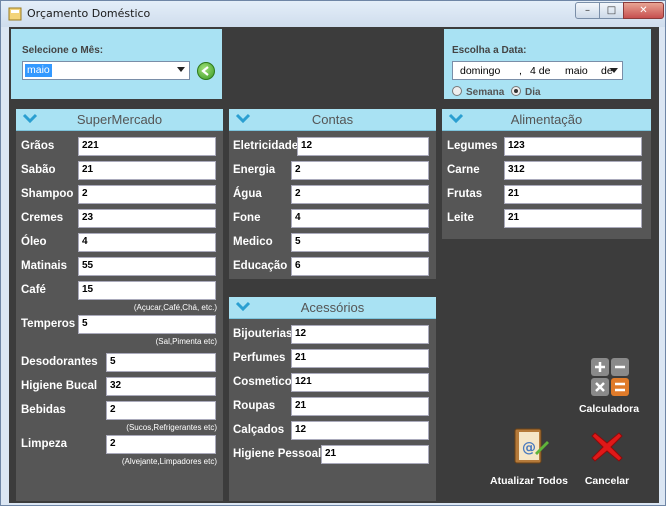  What do you see at coordinates (611, 10) in the screenshot?
I see `maximize-button: □` at bounding box center [611, 10].